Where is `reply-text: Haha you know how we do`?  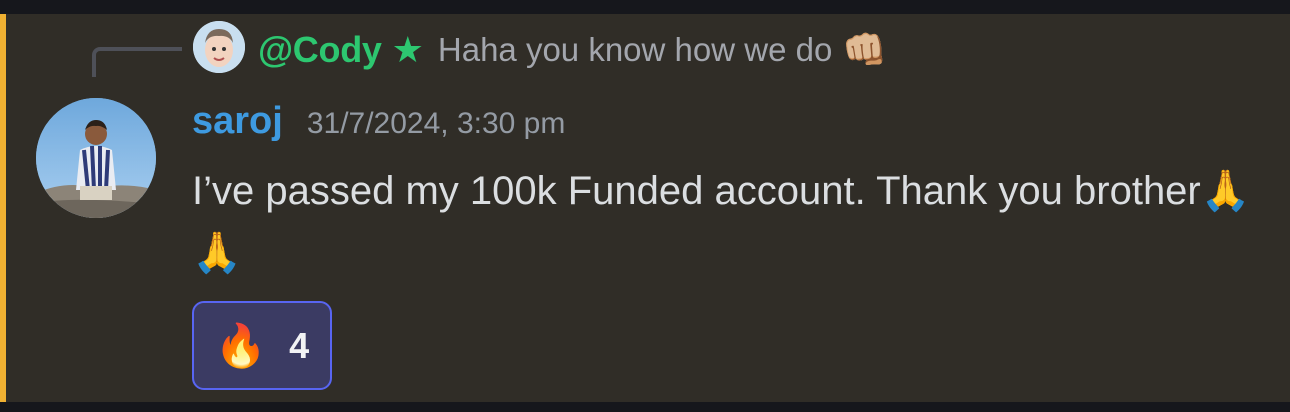
reply-text: Haha you know how we do is located at coordinates (635, 49).